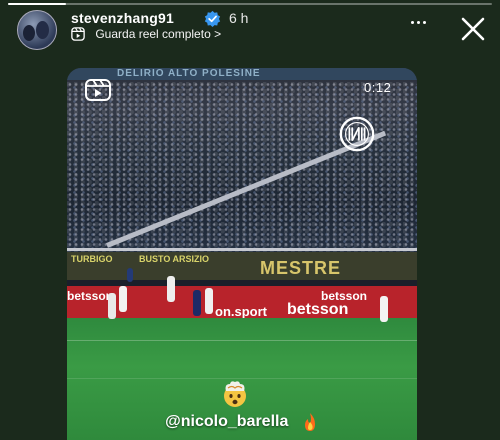 The image size is (500, 440). Describe the element at coordinates (37, 30) in the screenshot. I see `avatar` at that location.